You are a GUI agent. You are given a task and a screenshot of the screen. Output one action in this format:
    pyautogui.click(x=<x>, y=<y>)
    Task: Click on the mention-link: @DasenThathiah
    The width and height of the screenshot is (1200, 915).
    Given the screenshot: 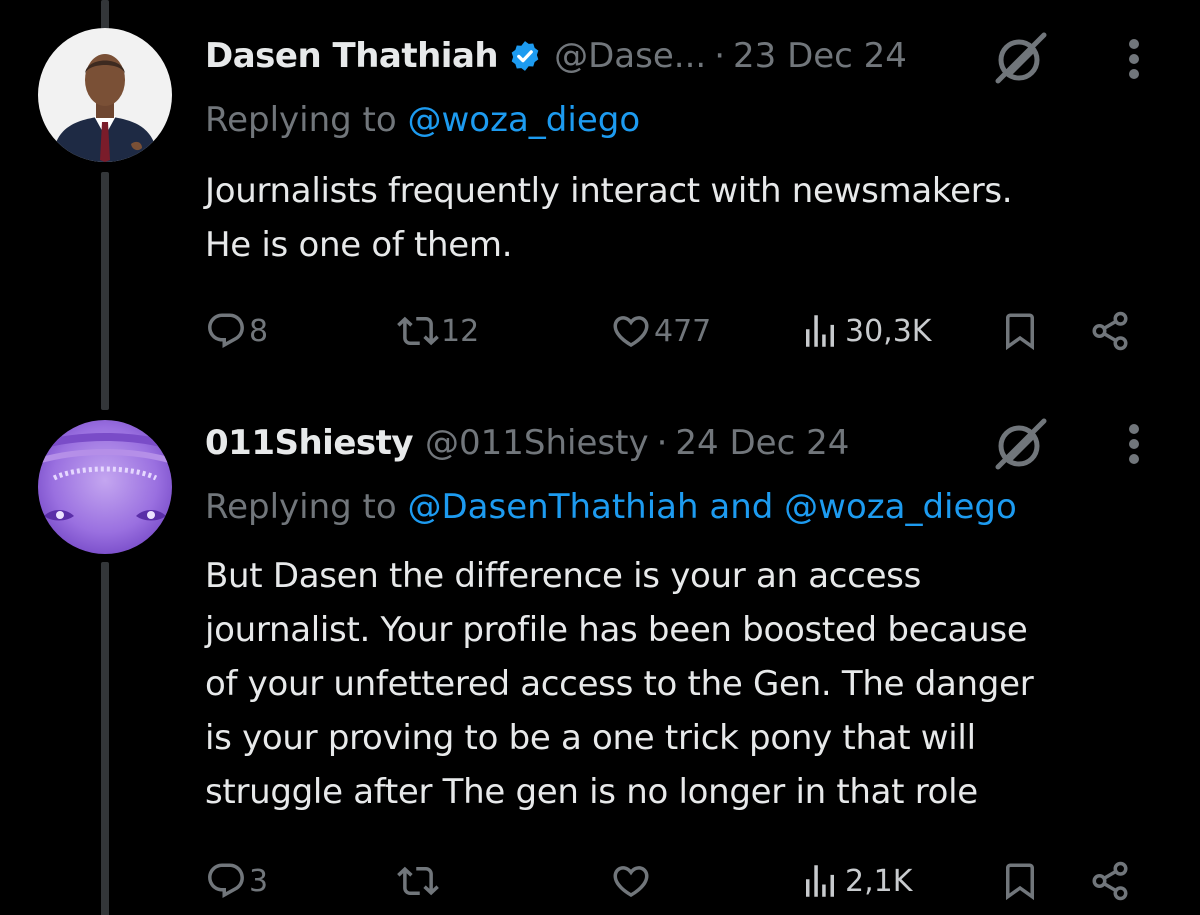 What is the action you would take?
    pyautogui.click(x=553, y=507)
    